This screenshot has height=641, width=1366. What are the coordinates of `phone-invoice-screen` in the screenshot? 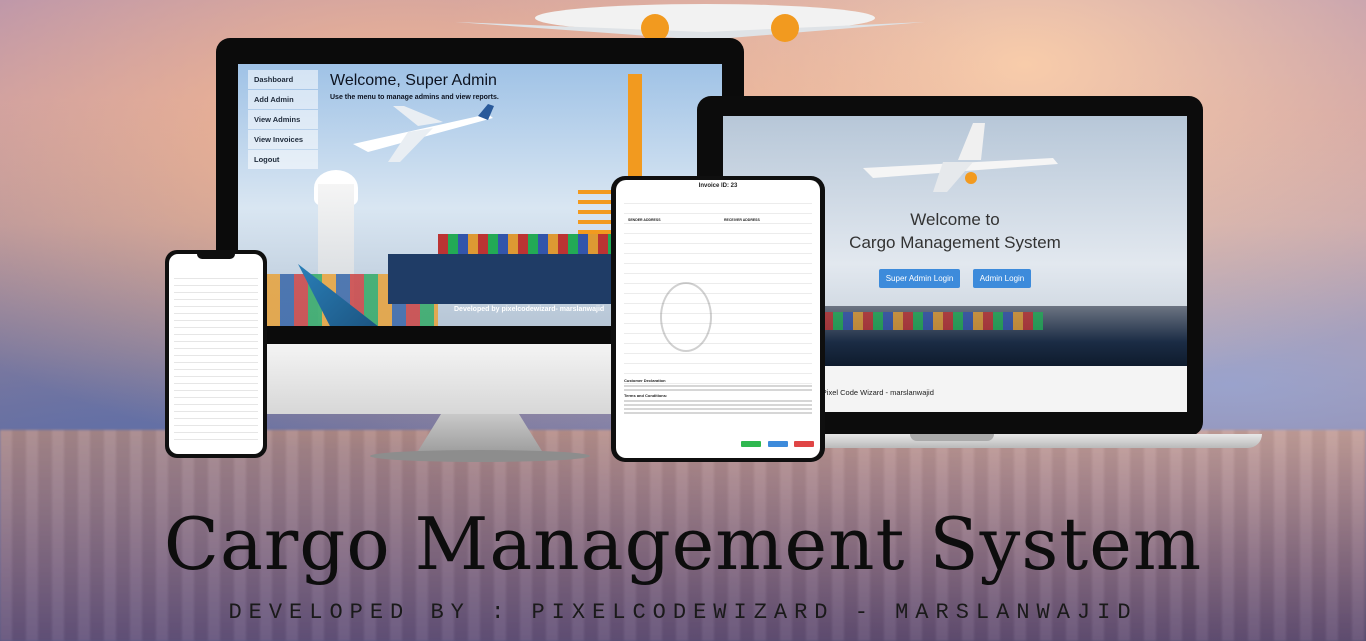 It's located at (216, 354).